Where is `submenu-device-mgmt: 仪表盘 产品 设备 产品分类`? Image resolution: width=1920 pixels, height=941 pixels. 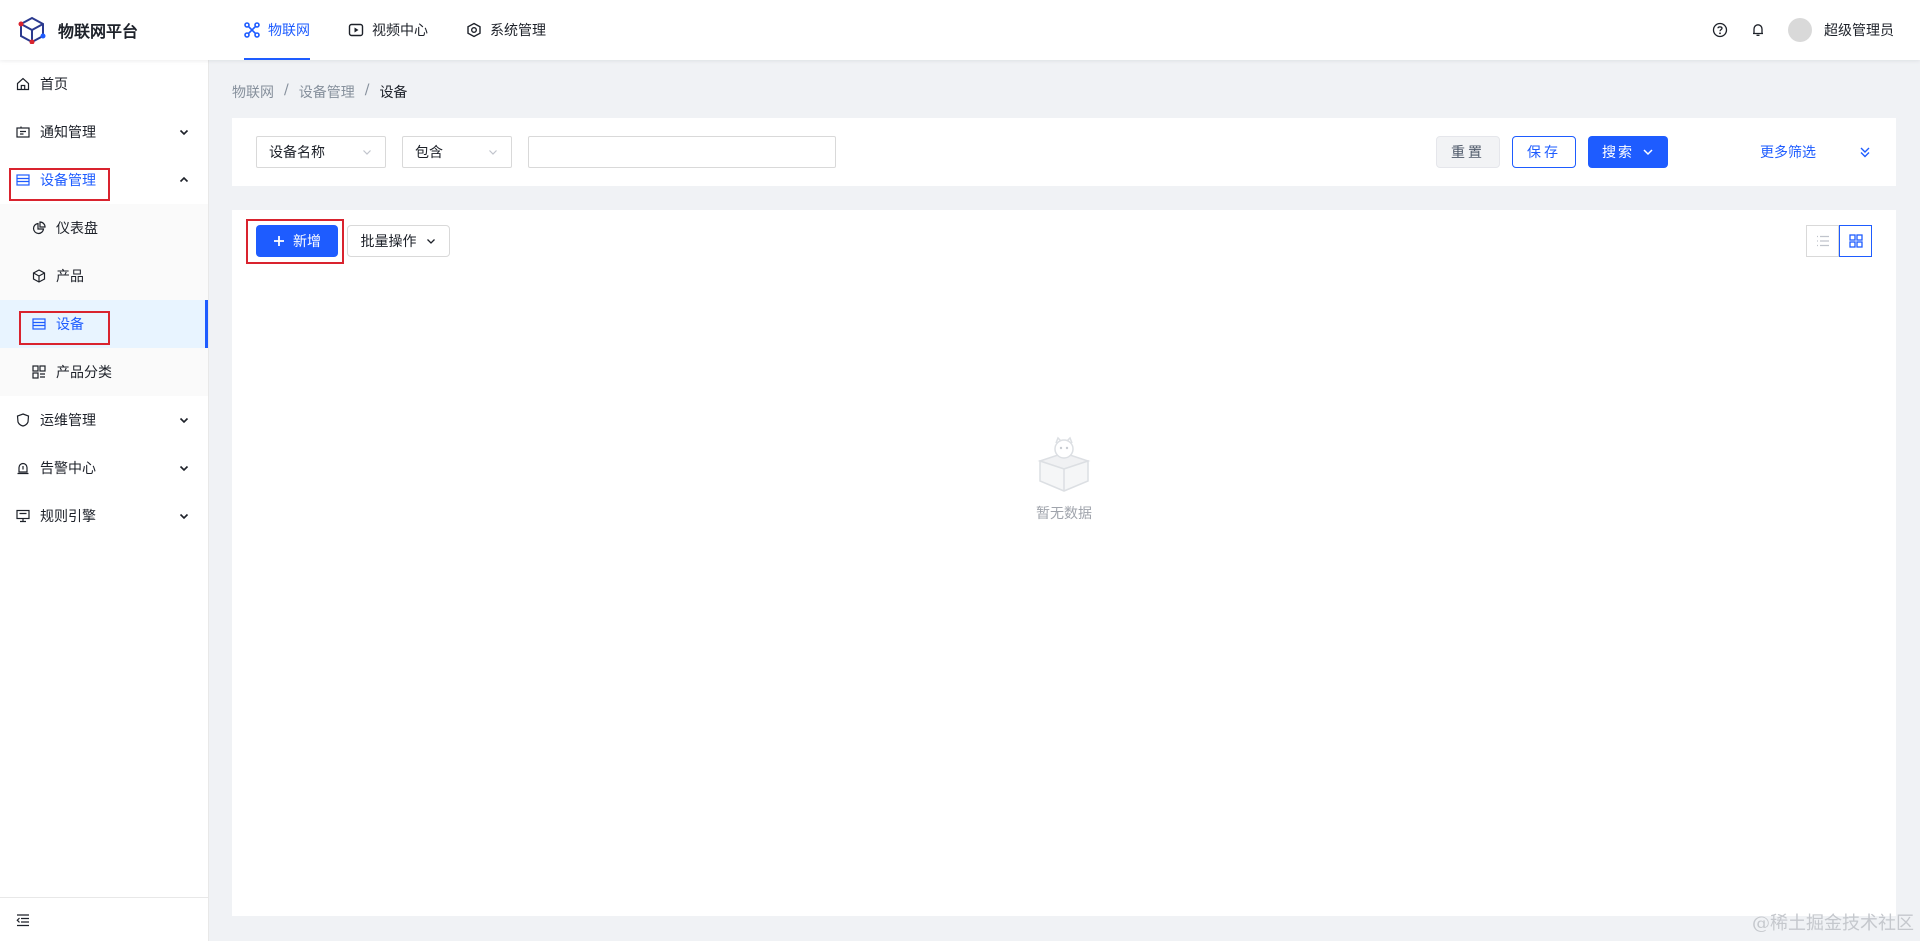 submenu-device-mgmt: 仪表盘 产品 设备 产品分类 is located at coordinates (104, 300).